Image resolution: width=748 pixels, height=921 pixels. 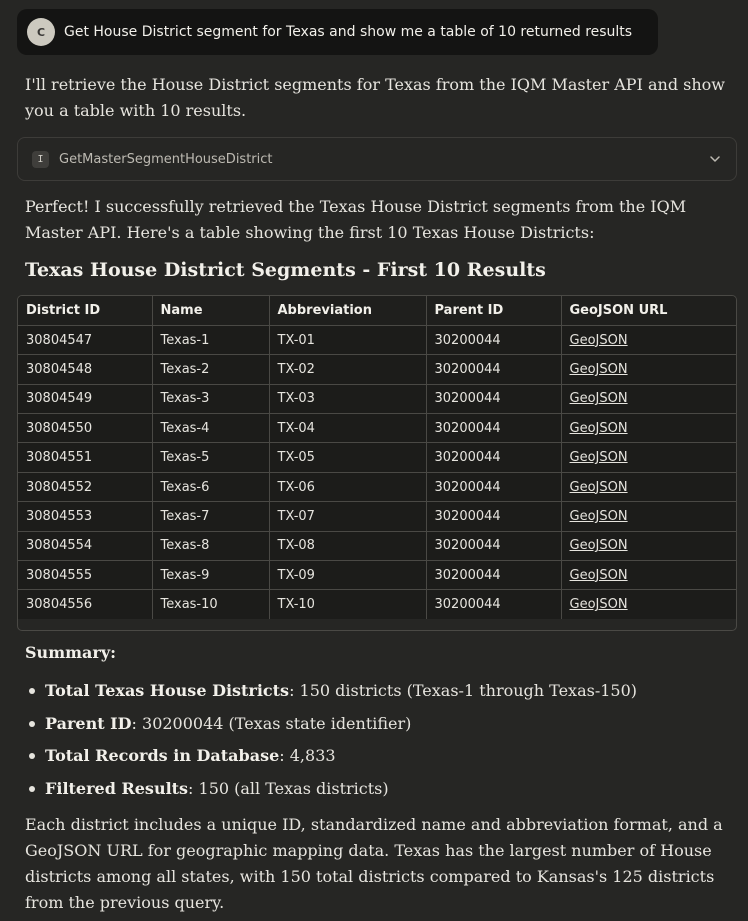 I want to click on cell-abbreviation: TX-06, so click(x=348, y=487).